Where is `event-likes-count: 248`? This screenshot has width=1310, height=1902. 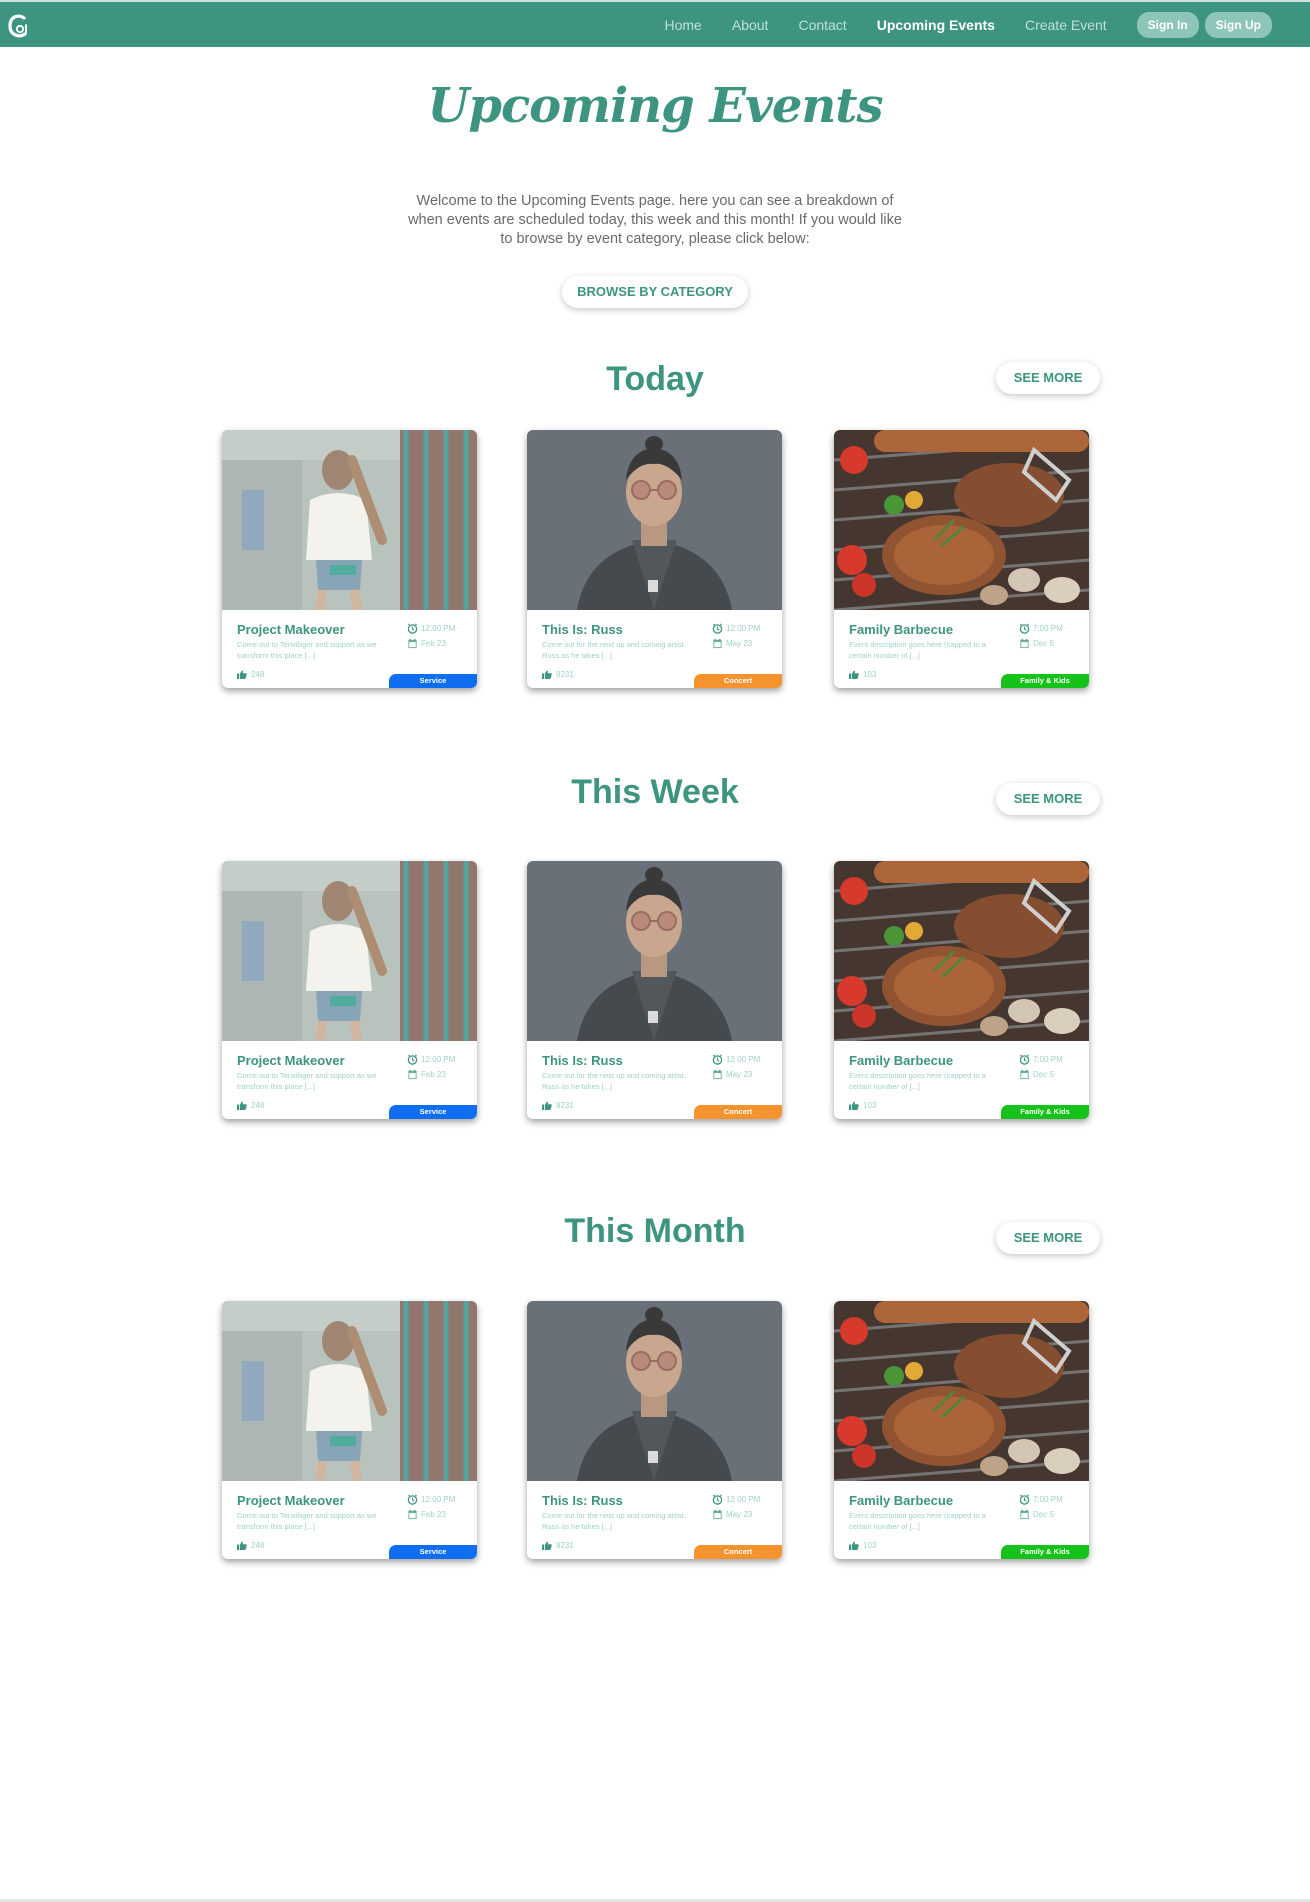 event-likes-count: 248 is located at coordinates (258, 674).